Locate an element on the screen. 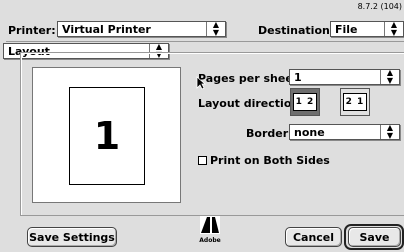 The height and width of the screenshot is (252, 404). adobe-logo: Adobe is located at coordinates (210, 231).